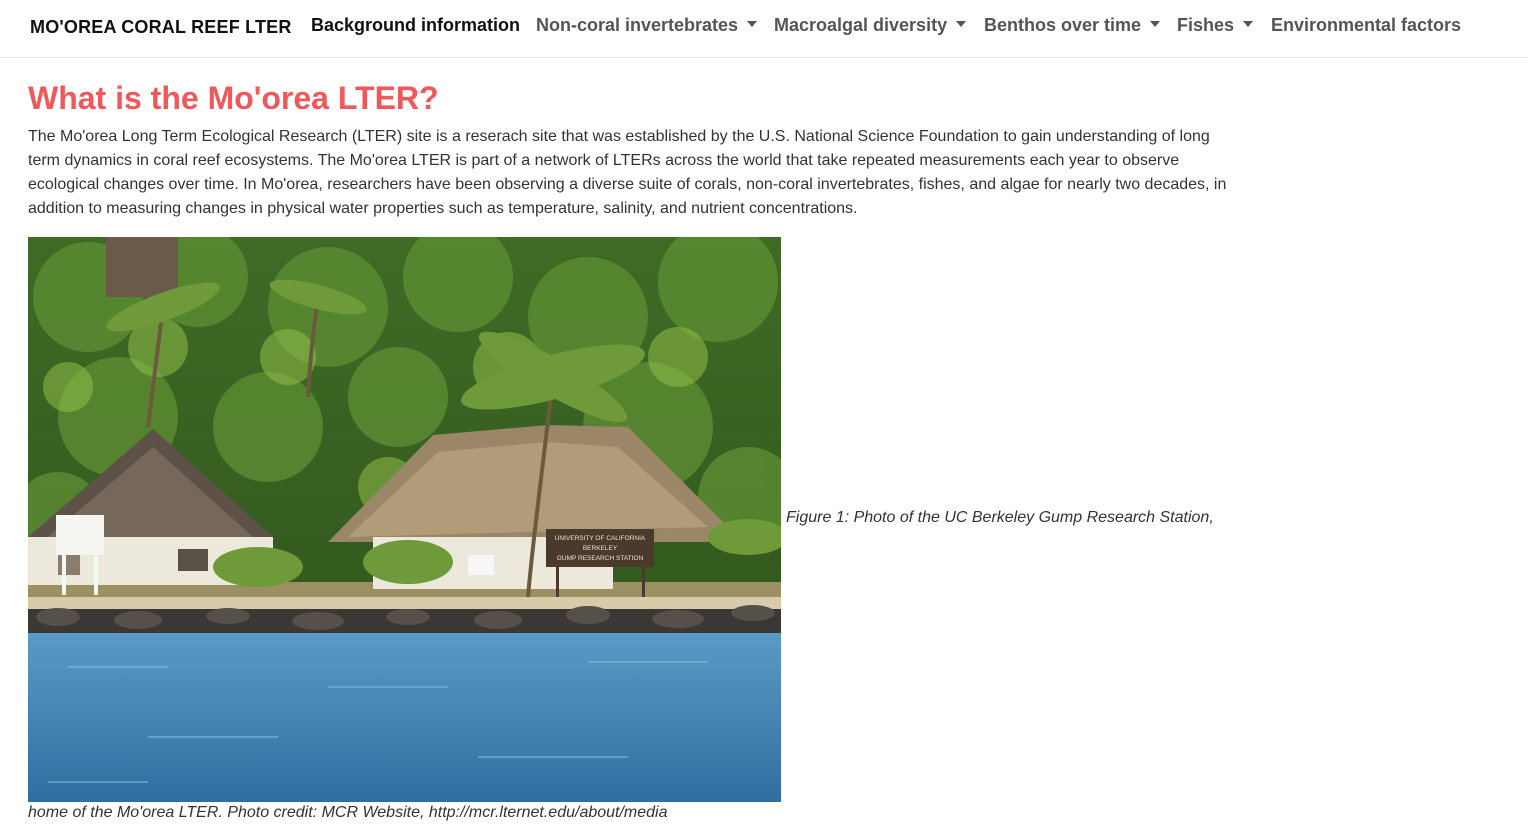 This screenshot has height=828, width=1528. What do you see at coordinates (1206, 25) in the screenshot?
I see `nav-label: Fishes` at bounding box center [1206, 25].